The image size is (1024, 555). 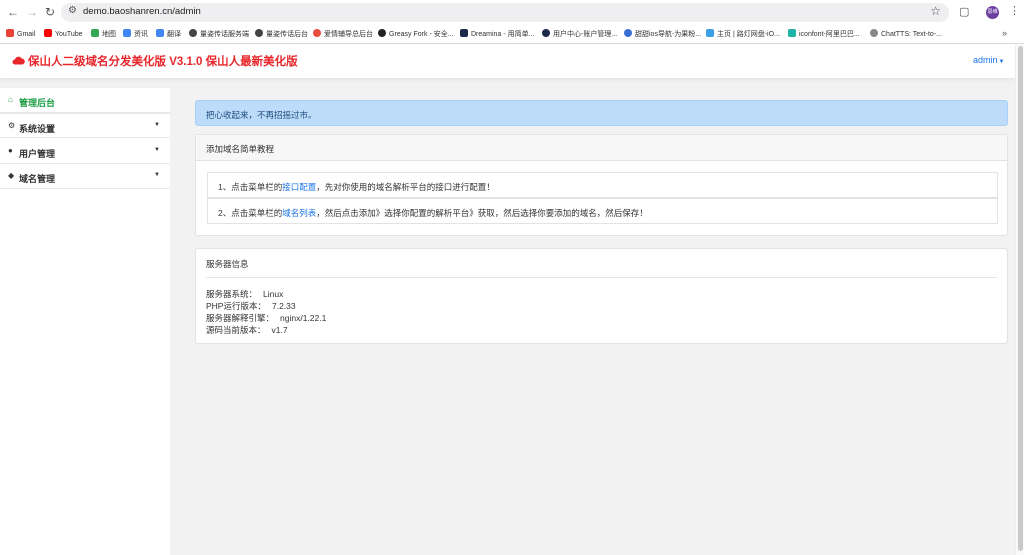 I want to click on brand-title: 保山人二级域名分发美化版 V3.1.0 保山人最新美化版, so click(x=155, y=61).